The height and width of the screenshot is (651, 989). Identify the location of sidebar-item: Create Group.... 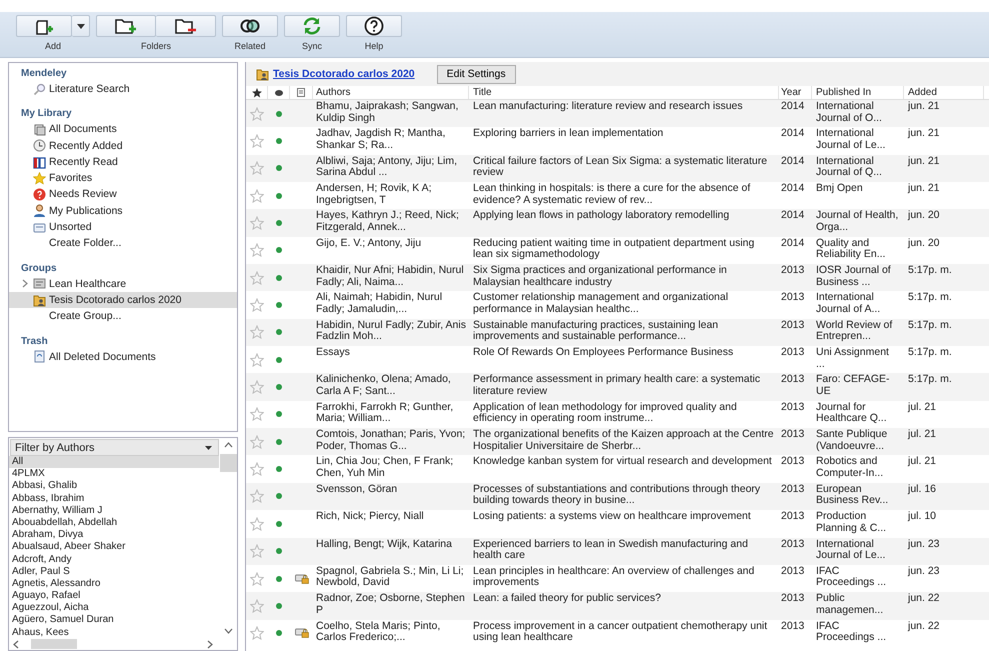
(123, 316).